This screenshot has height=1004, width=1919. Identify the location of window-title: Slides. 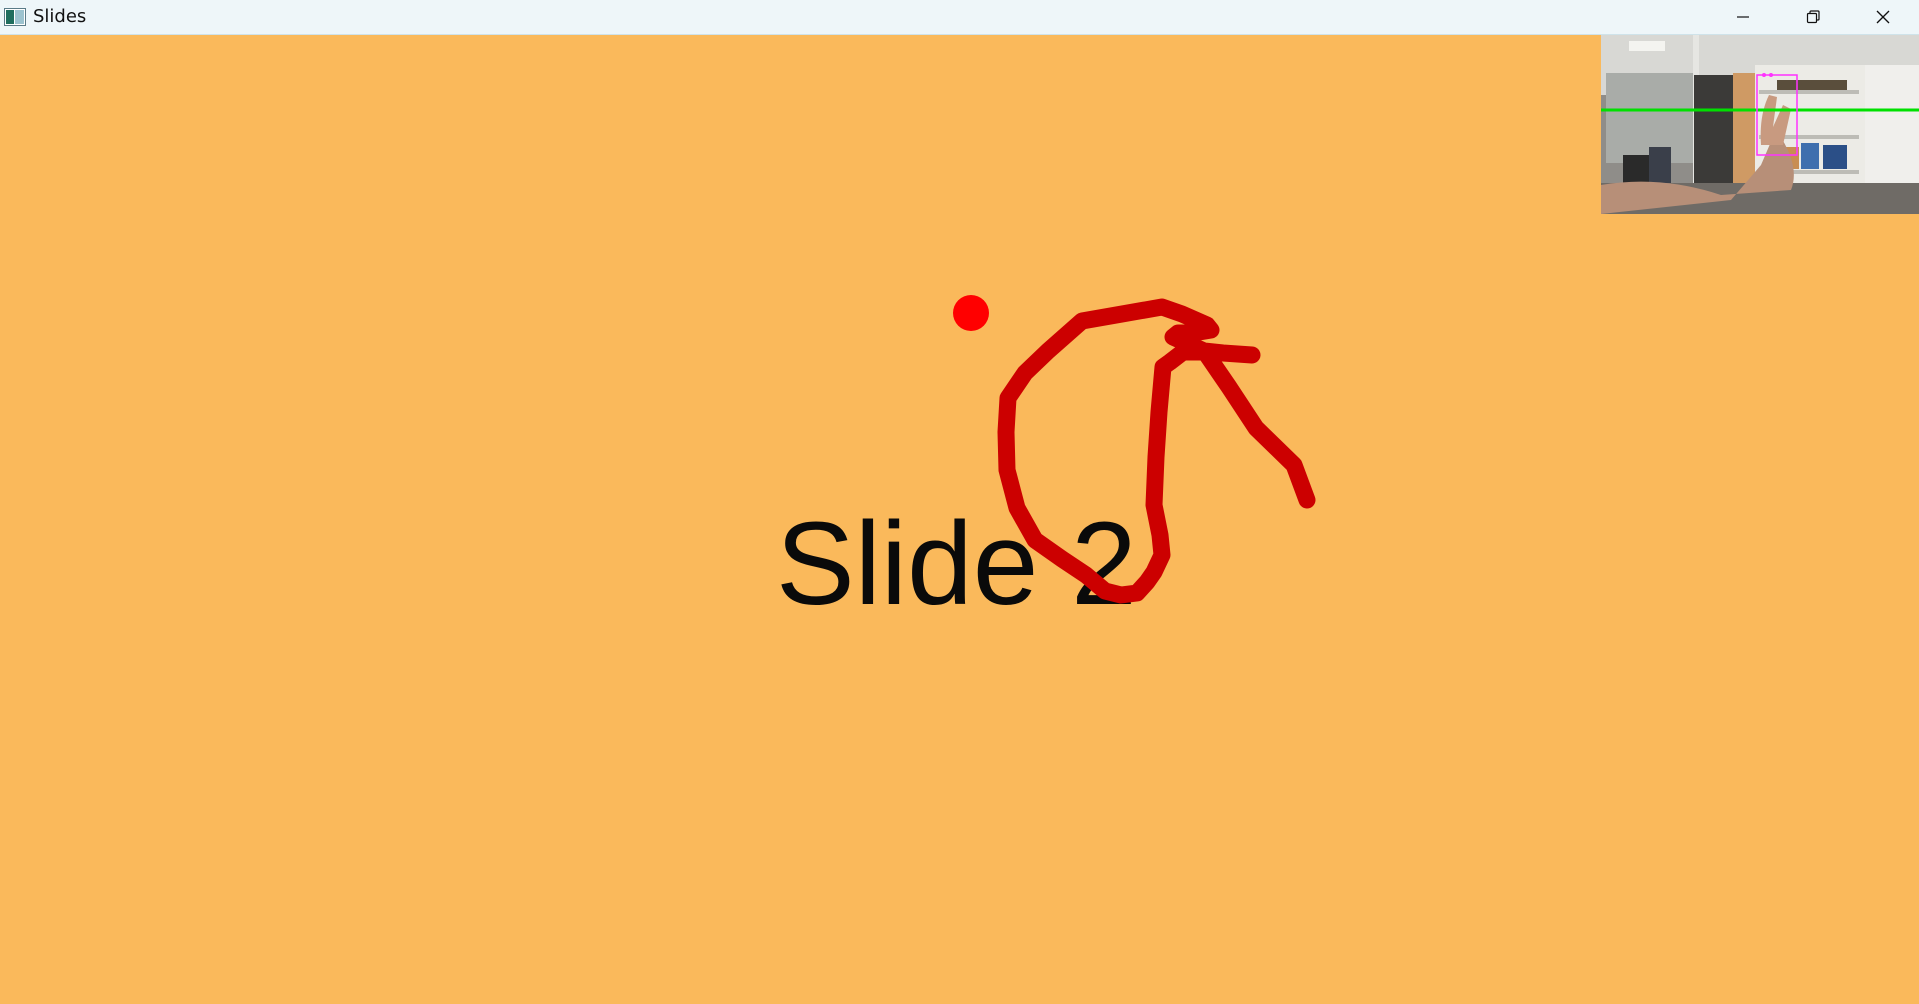
(60, 16).